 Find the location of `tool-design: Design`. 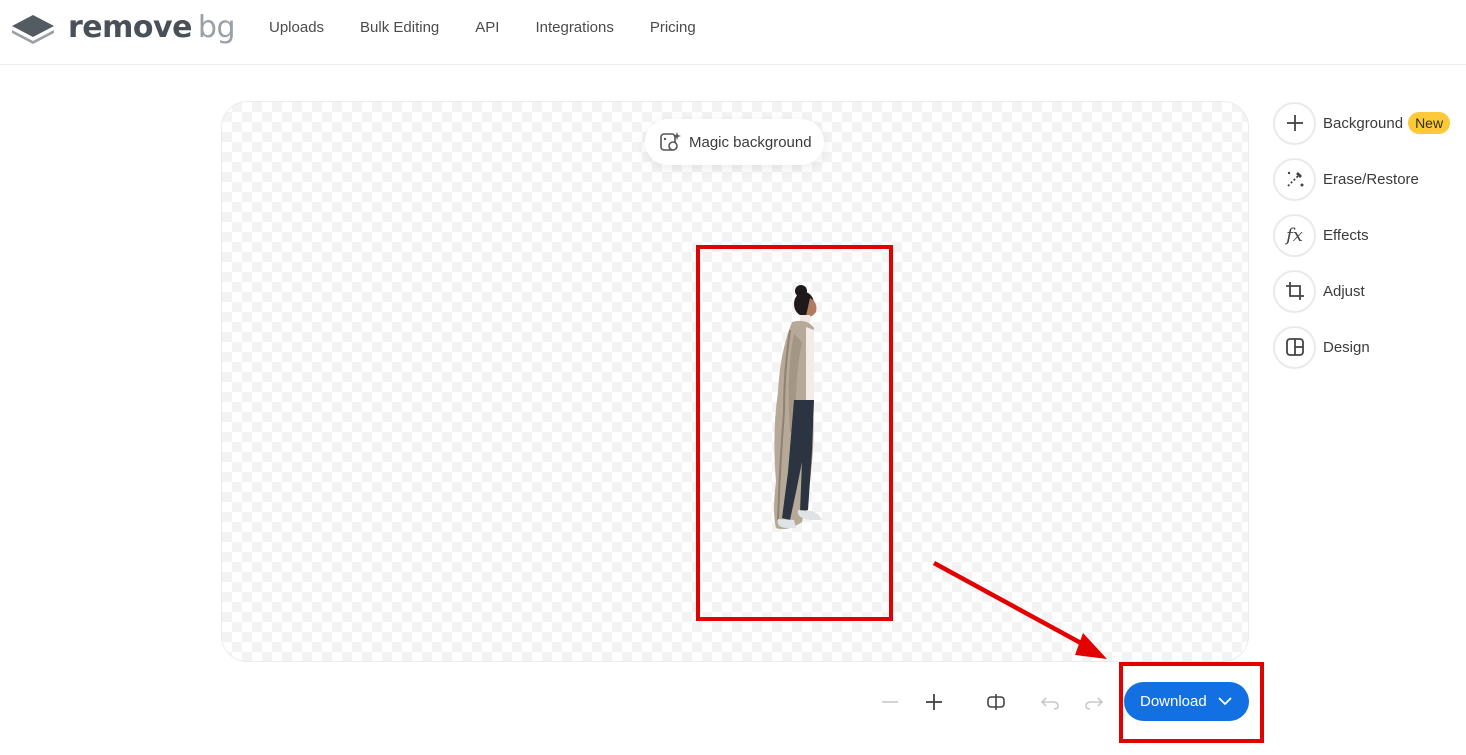

tool-design: Design is located at coordinates (1361, 347).